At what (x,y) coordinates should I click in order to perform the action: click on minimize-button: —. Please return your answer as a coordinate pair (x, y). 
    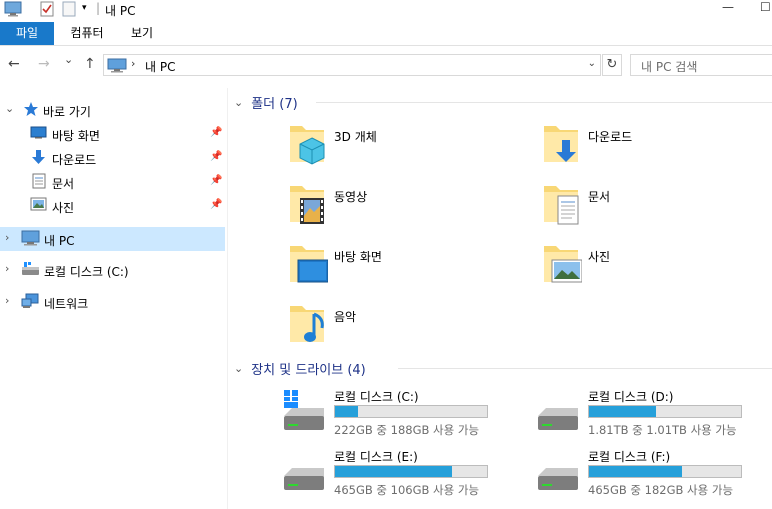
    Looking at the image, I should click on (728, 7).